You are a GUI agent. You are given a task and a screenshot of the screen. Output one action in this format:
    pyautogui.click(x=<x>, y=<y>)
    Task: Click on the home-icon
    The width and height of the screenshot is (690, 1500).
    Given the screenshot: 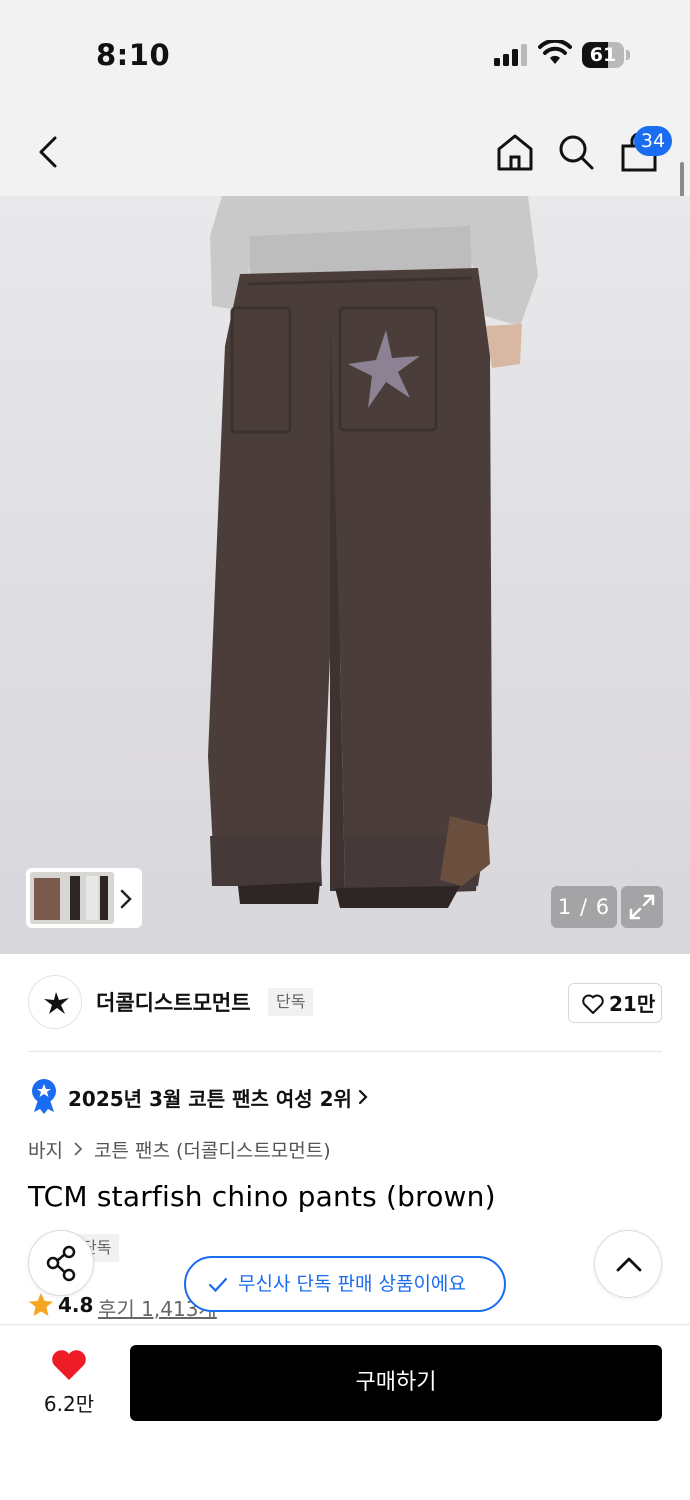 What is the action you would take?
    pyautogui.click(x=515, y=152)
    